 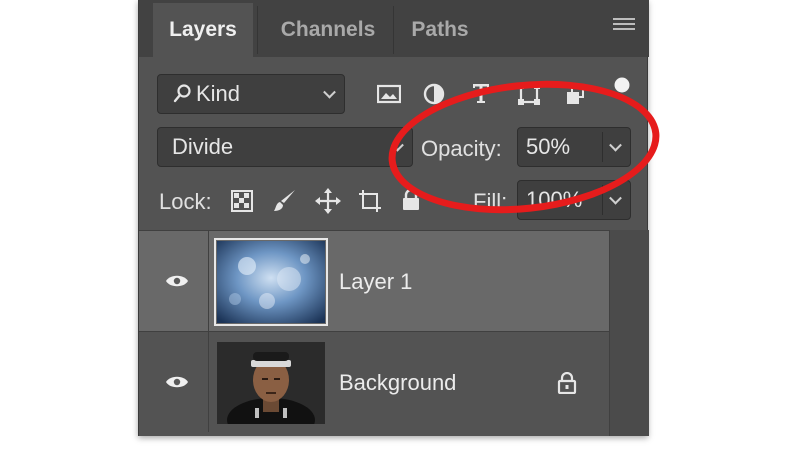 I want to click on layer-row-background: Background, so click(x=374, y=382).